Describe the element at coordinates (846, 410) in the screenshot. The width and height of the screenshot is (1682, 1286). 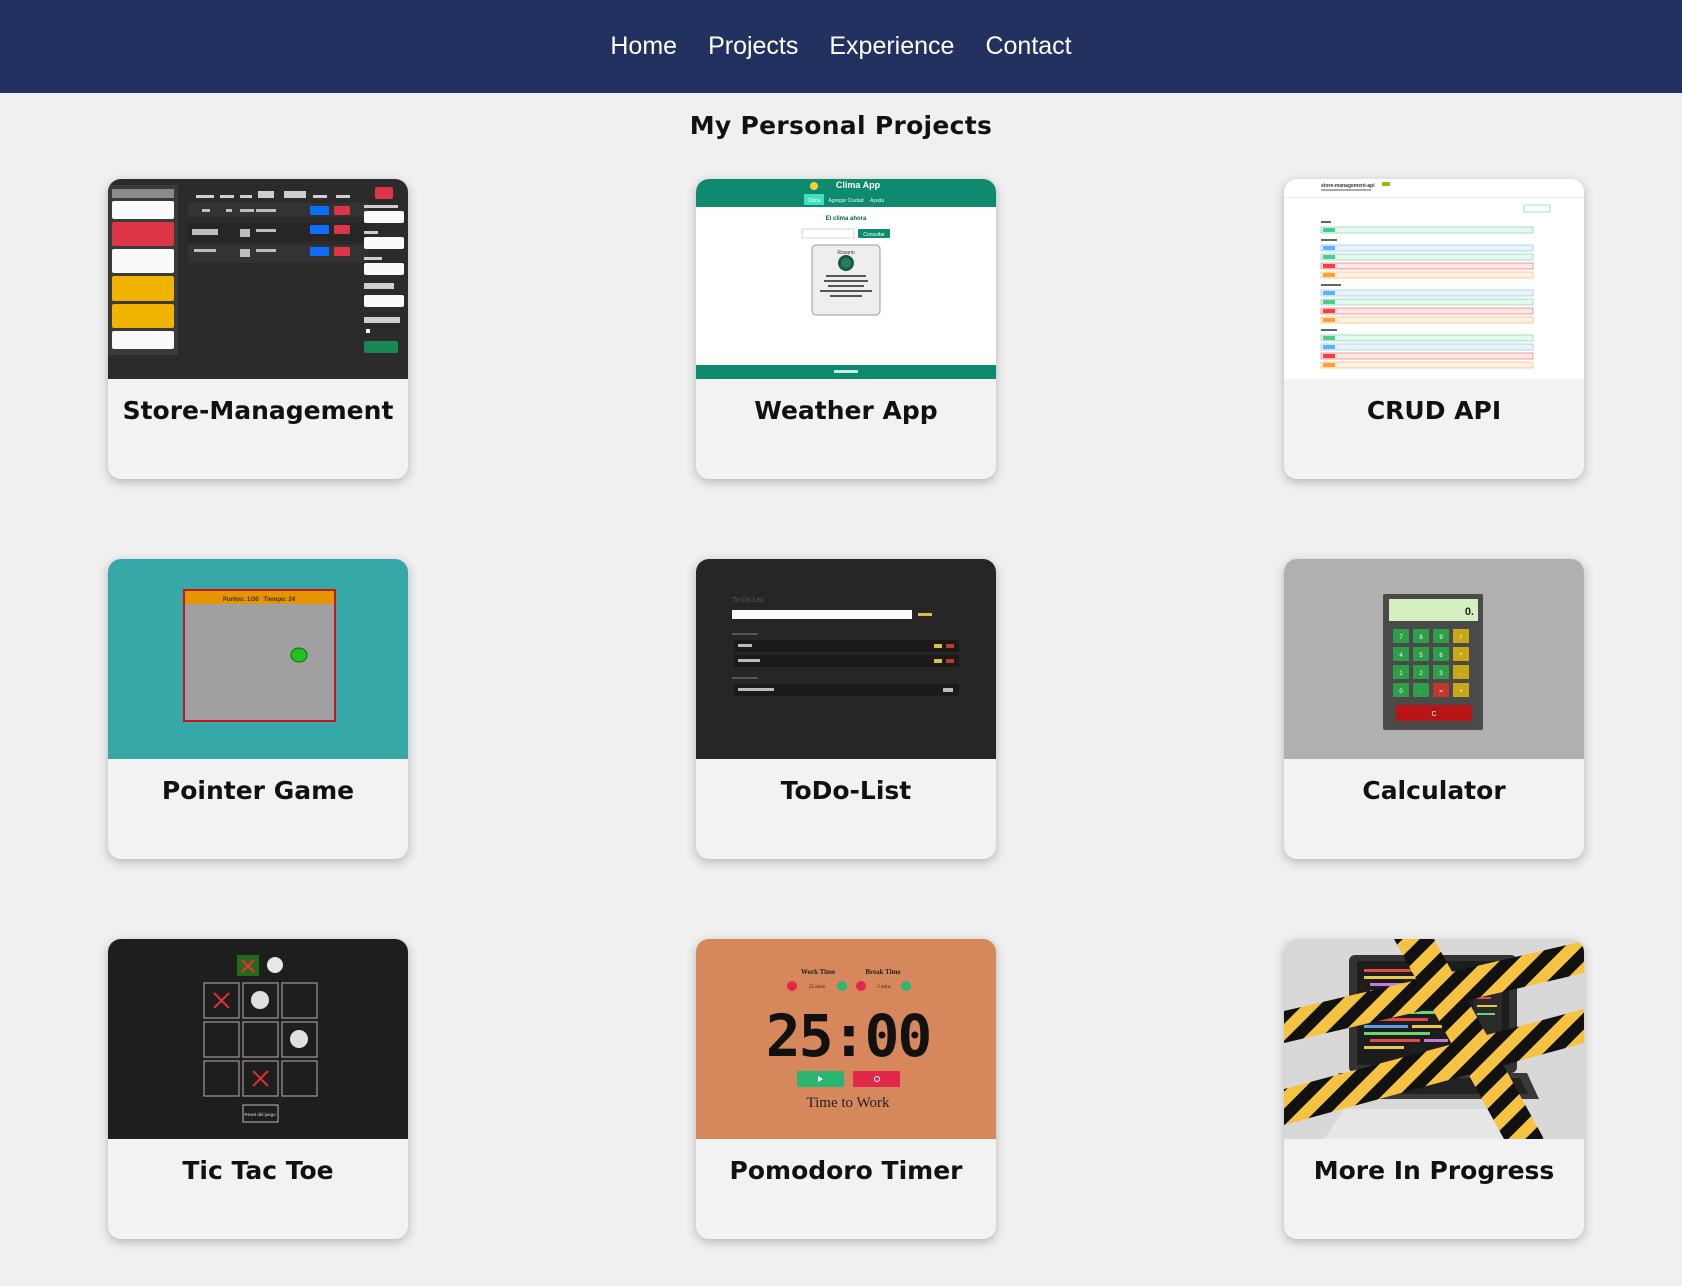
I see `project-title: Weather App` at that location.